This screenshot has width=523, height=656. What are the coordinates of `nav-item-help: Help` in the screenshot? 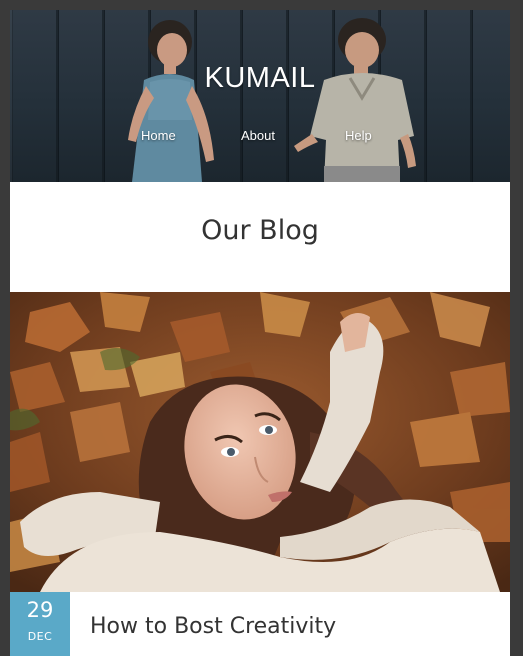 It's located at (358, 135).